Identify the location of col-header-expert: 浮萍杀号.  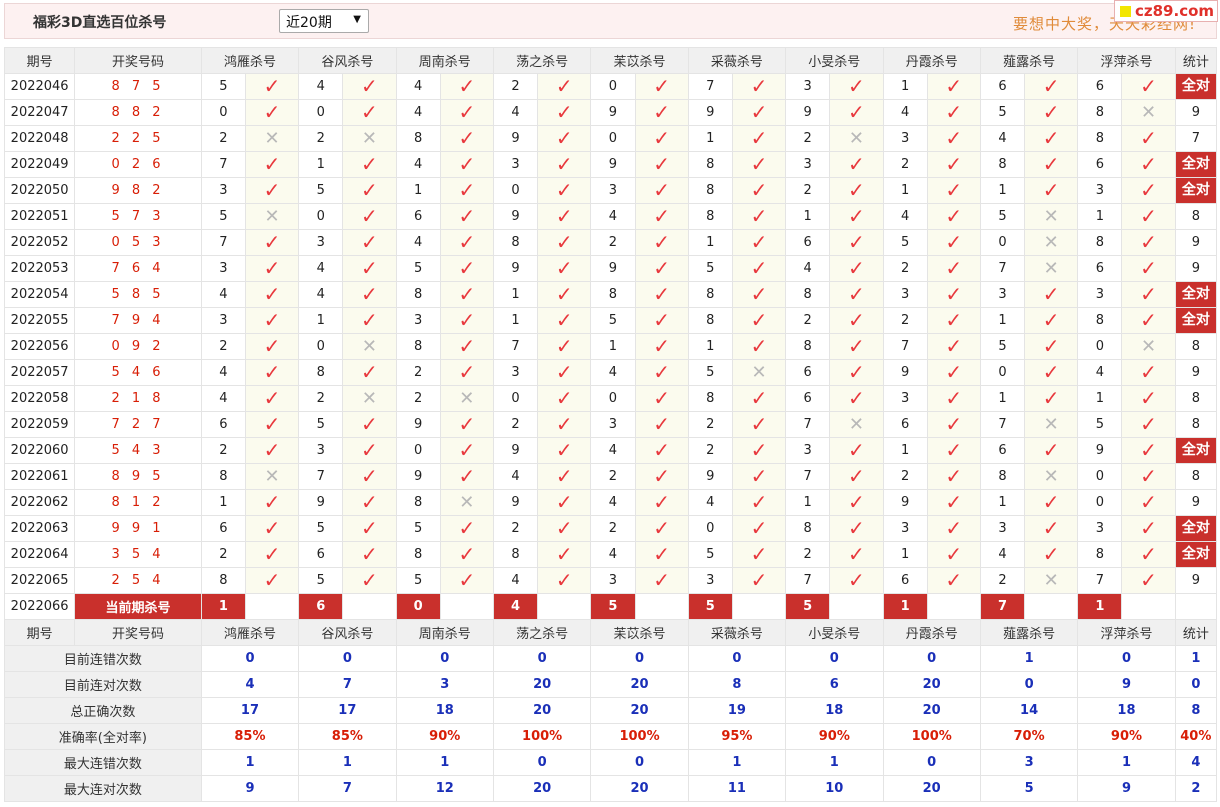
(1126, 60).